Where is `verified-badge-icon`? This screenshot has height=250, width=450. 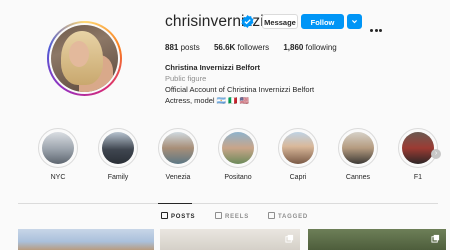
verified-badge-icon is located at coordinates (247, 21).